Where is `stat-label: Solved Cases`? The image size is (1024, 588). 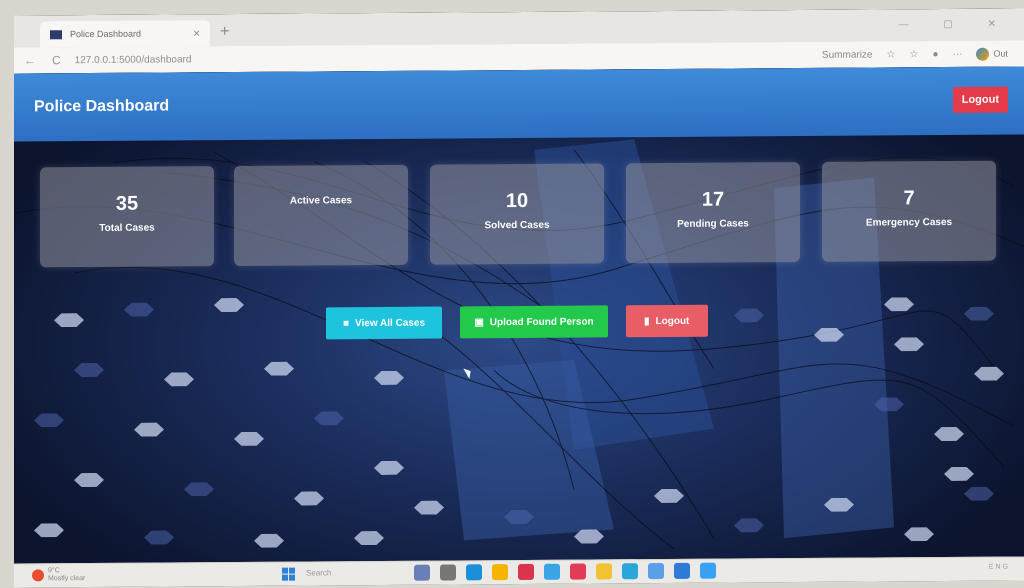 stat-label: Solved Cases is located at coordinates (517, 225).